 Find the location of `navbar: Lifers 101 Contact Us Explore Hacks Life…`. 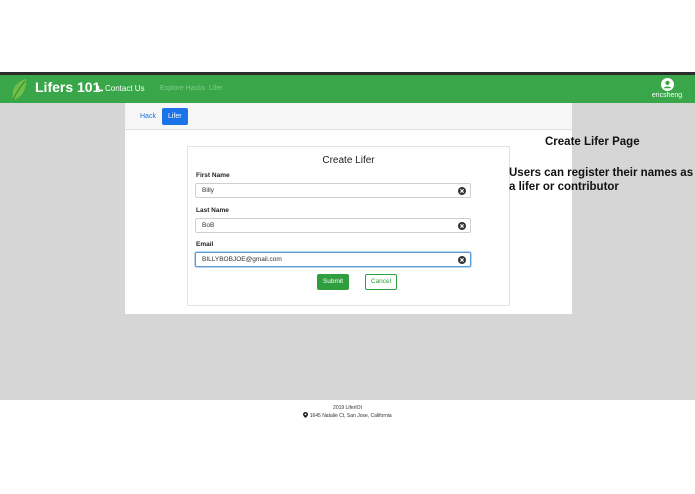

navbar: Lifers 101 Contact Us Explore Hacks Life… is located at coordinates (347, 89).